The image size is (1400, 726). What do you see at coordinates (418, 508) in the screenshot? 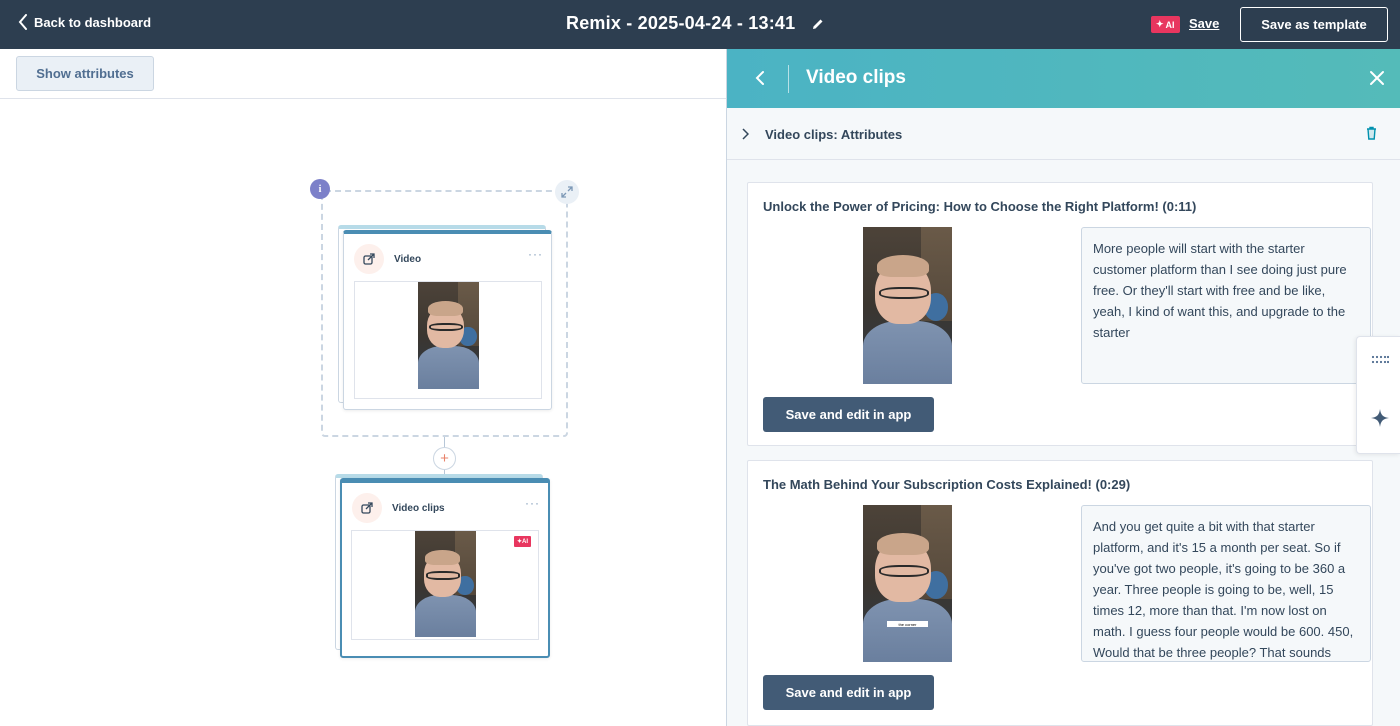
I see `video-clips-node-label: Video clips` at bounding box center [418, 508].